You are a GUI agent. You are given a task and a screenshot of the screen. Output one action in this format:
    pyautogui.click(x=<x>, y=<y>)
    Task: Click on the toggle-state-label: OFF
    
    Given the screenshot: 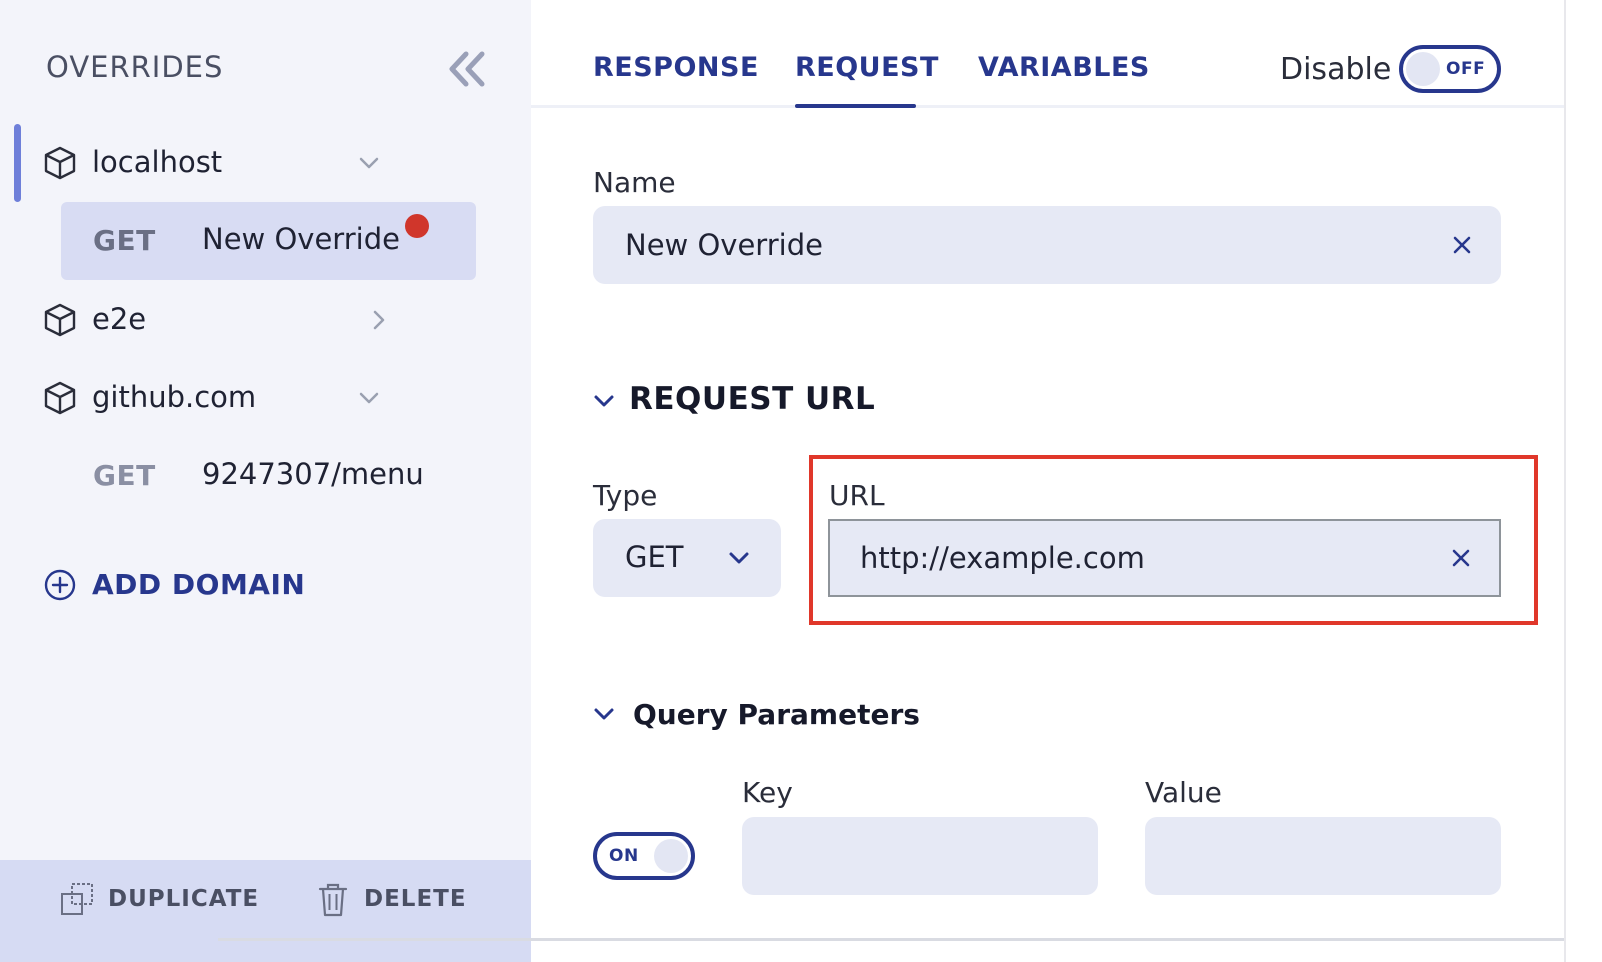 What is the action you would take?
    pyautogui.click(x=1466, y=69)
    